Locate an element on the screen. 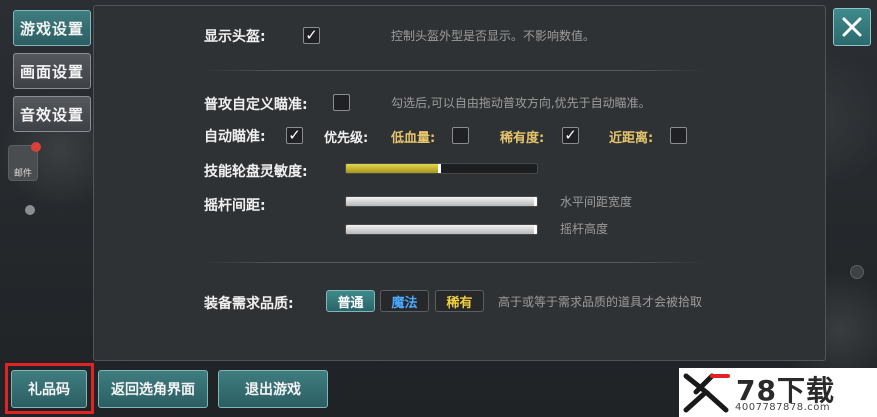  equipment-quality-hint: 高于或等于需求品质的道具才会被拾取 is located at coordinates (600, 302).